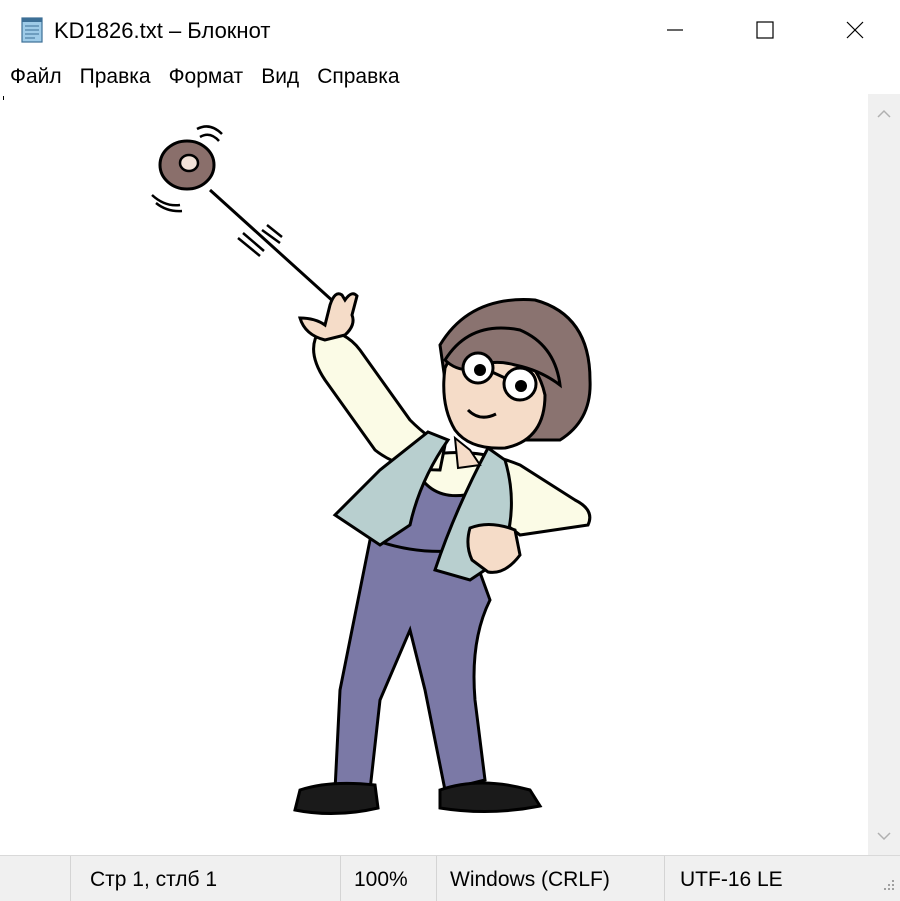 Image resolution: width=900 pixels, height=901 pixels. What do you see at coordinates (887, 887) in the screenshot?
I see `resize-grip-icon` at bounding box center [887, 887].